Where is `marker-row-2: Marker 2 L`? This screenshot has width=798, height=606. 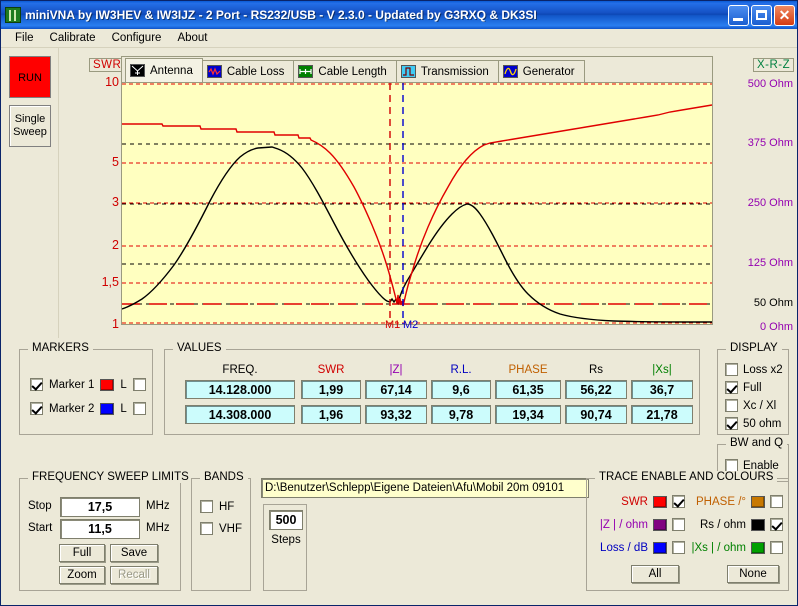
marker-row-2: Marker 2 L is located at coordinates (88, 408).